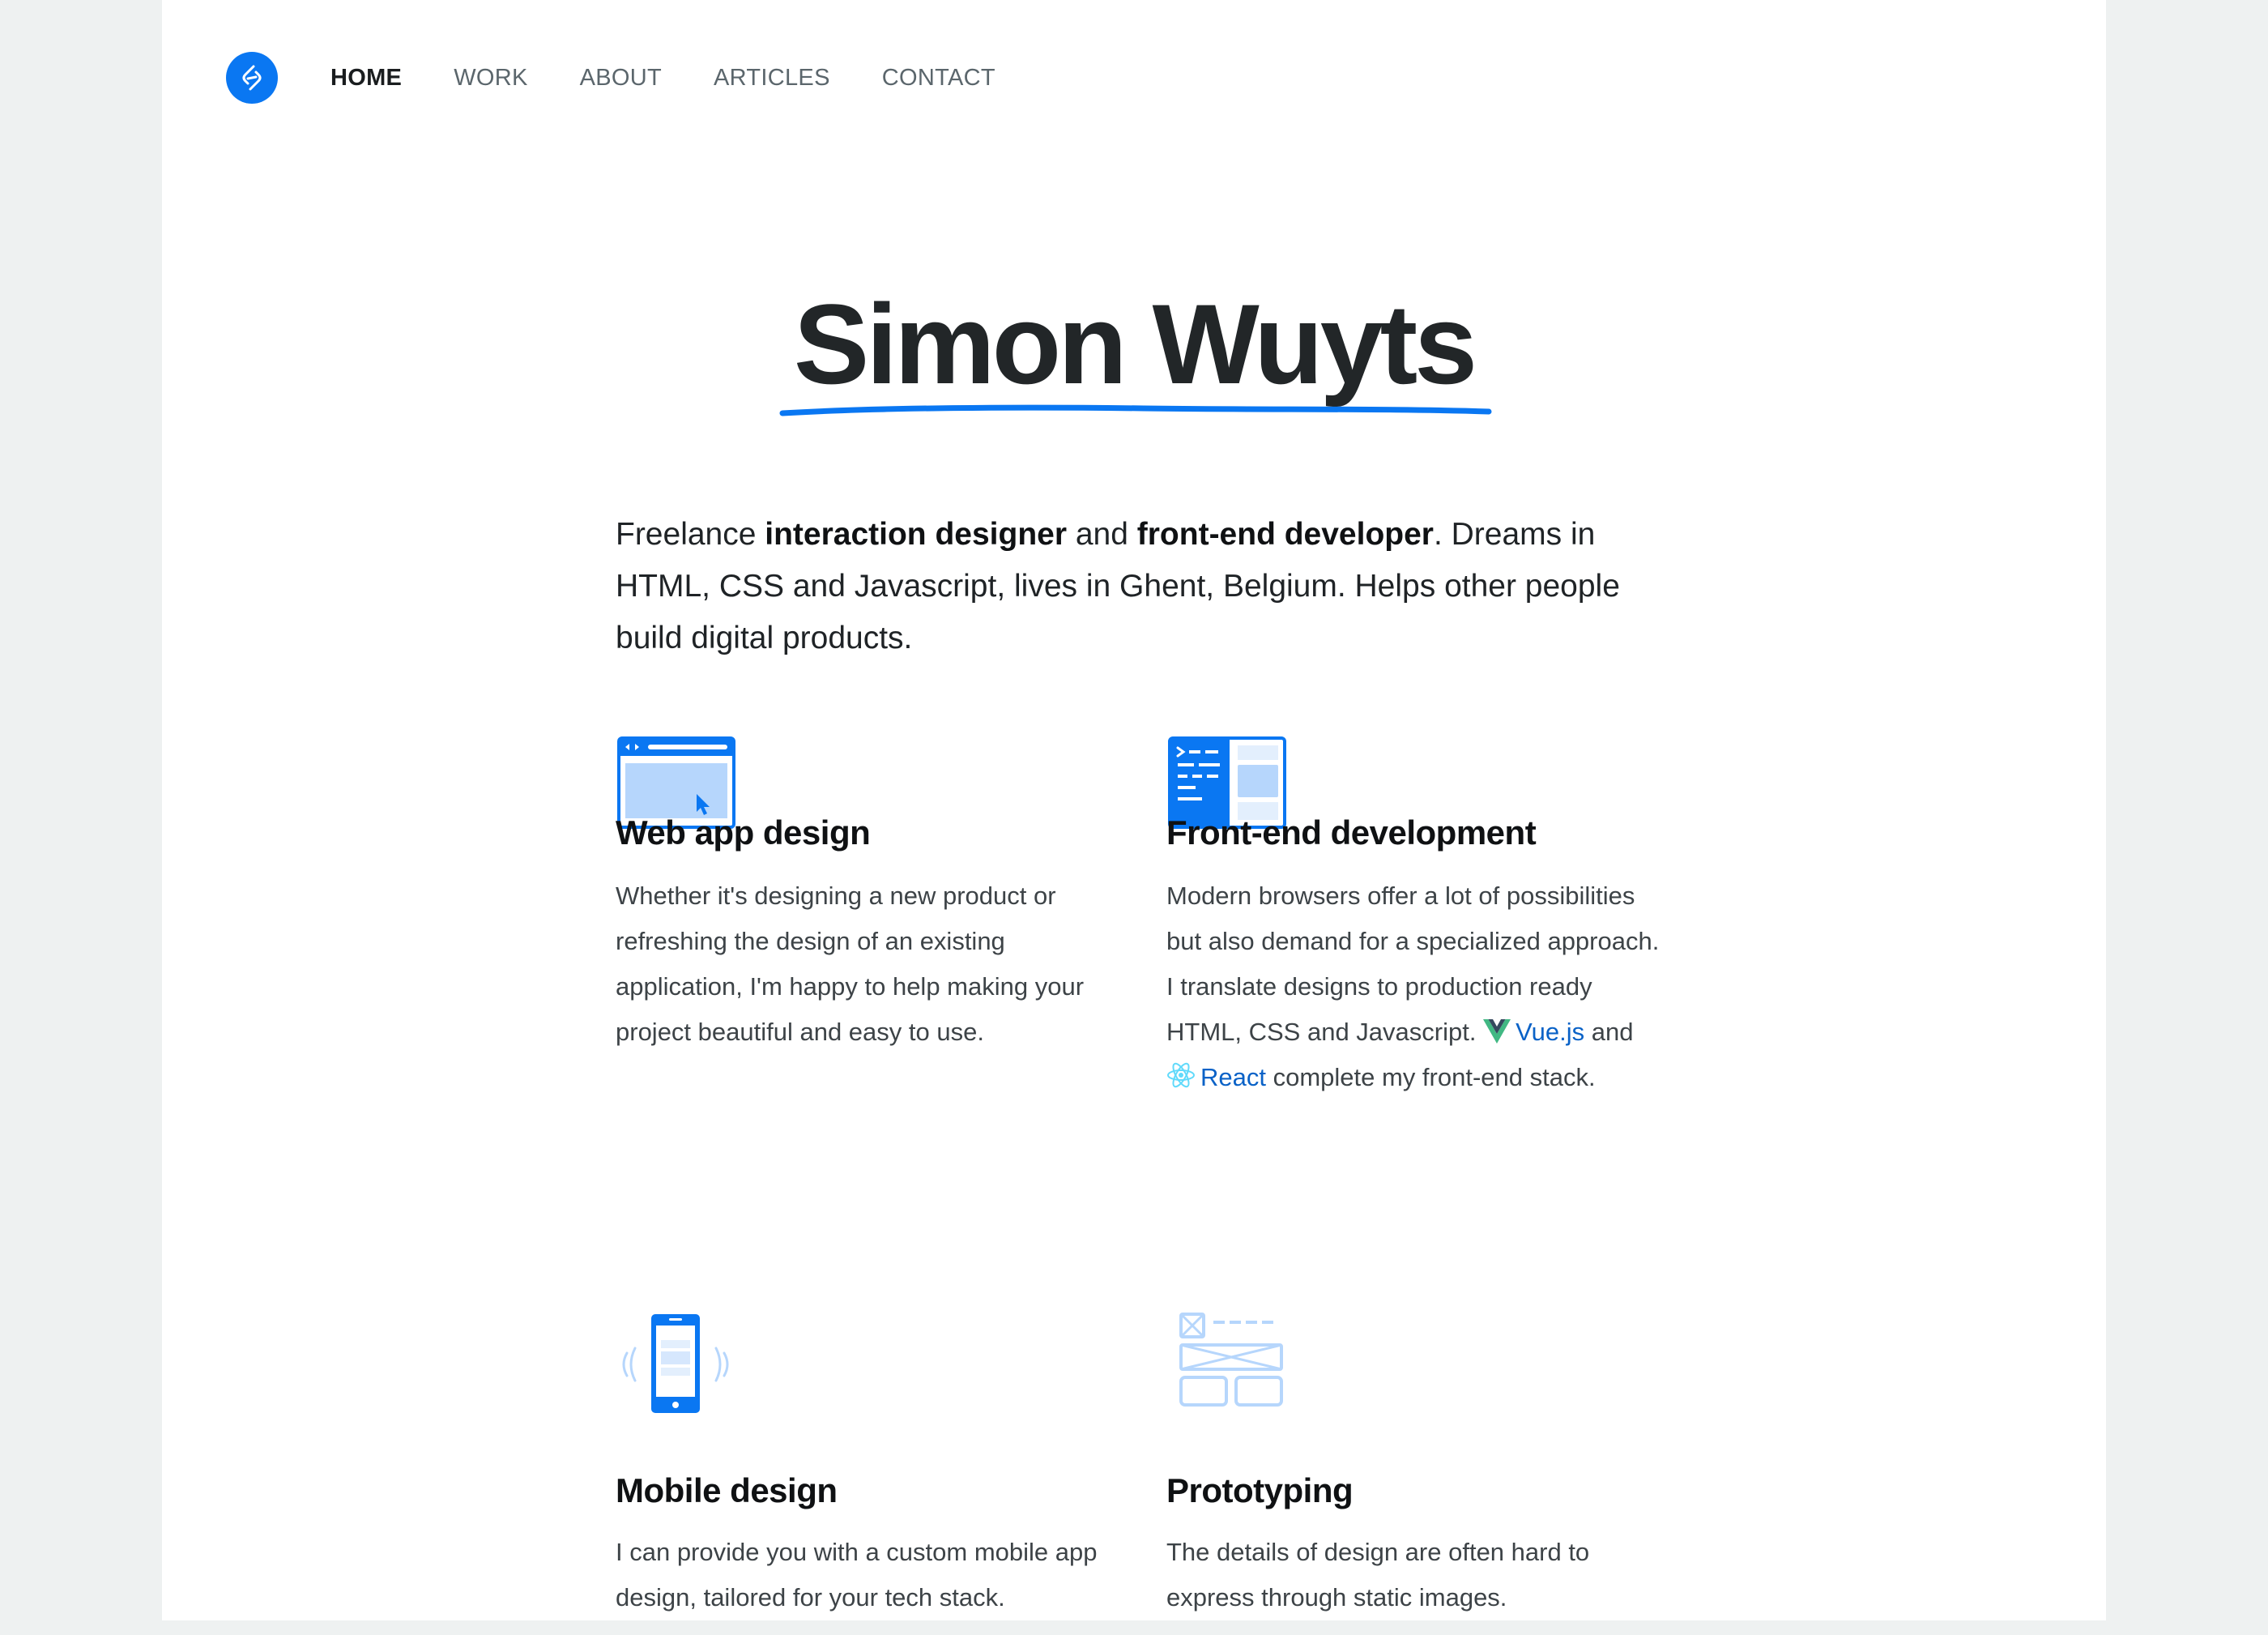 The width and height of the screenshot is (2268, 1635). I want to click on react-link: React, so click(1216, 1076).